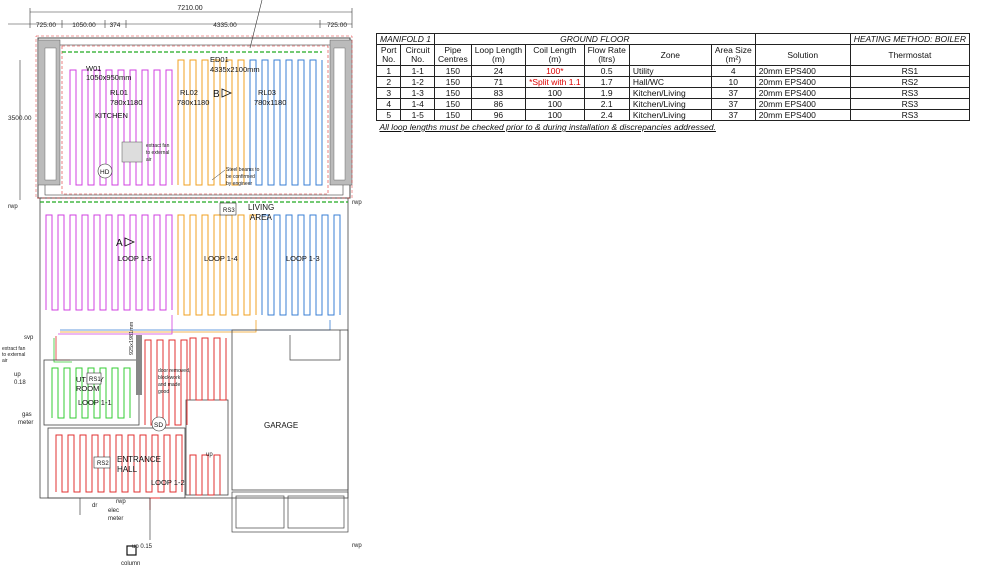  Describe the element at coordinates (606, 104) in the screenshot. I see `cell-flow: 2.1` at that location.